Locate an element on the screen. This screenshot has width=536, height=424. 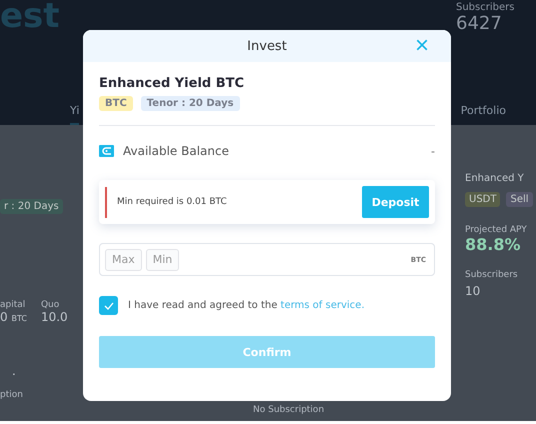
tab: Portfolio is located at coordinates (483, 114).